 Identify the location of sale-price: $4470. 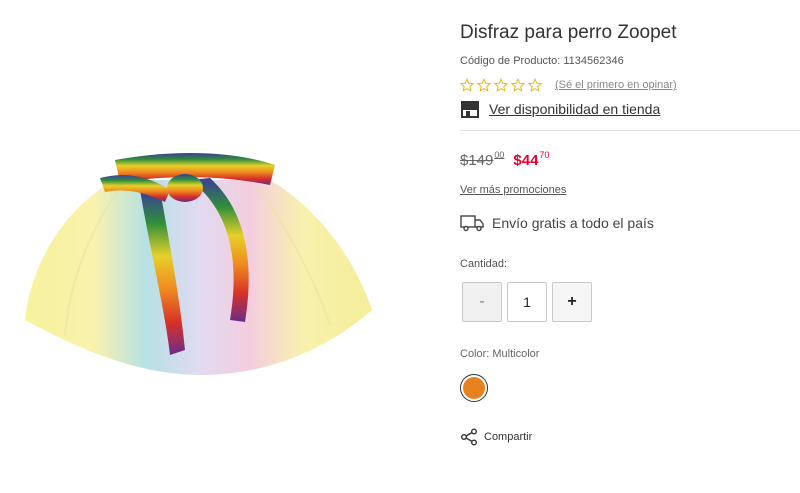
(531, 159).